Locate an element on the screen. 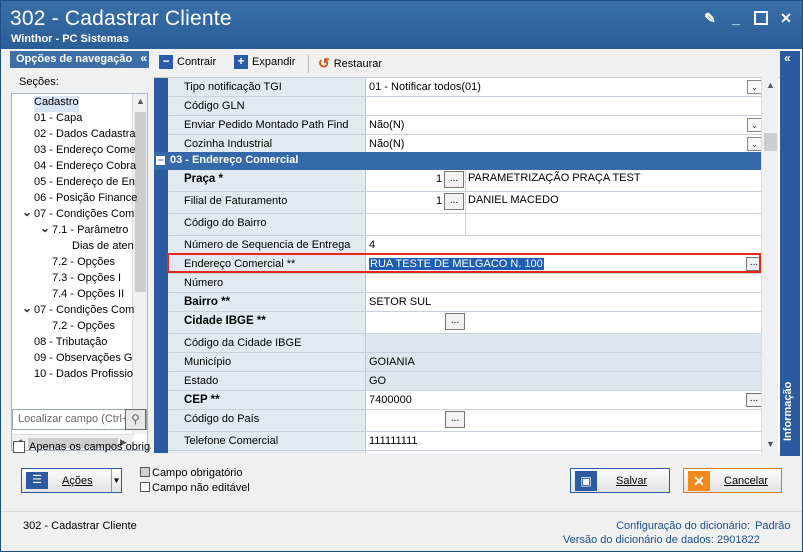 This screenshot has width=803, height=552. scroll-down-icon: ▼ is located at coordinates (770, 444).